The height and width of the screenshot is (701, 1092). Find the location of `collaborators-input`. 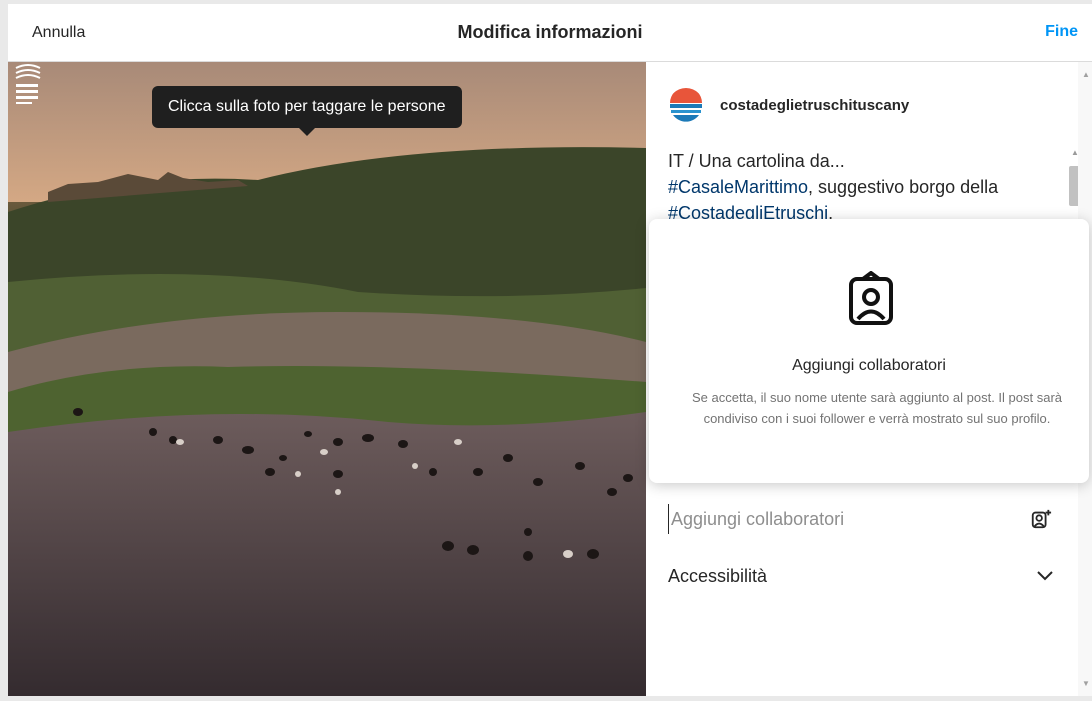

collaborators-input is located at coordinates (849, 519).